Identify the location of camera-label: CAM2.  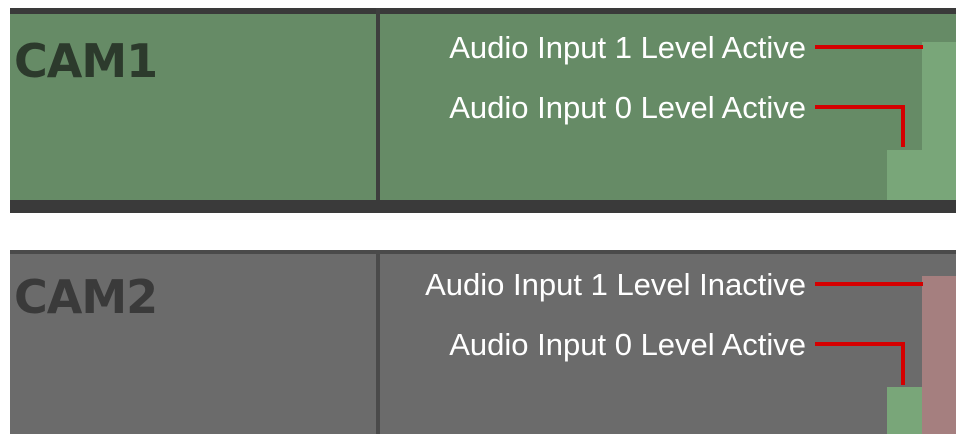
(86, 297).